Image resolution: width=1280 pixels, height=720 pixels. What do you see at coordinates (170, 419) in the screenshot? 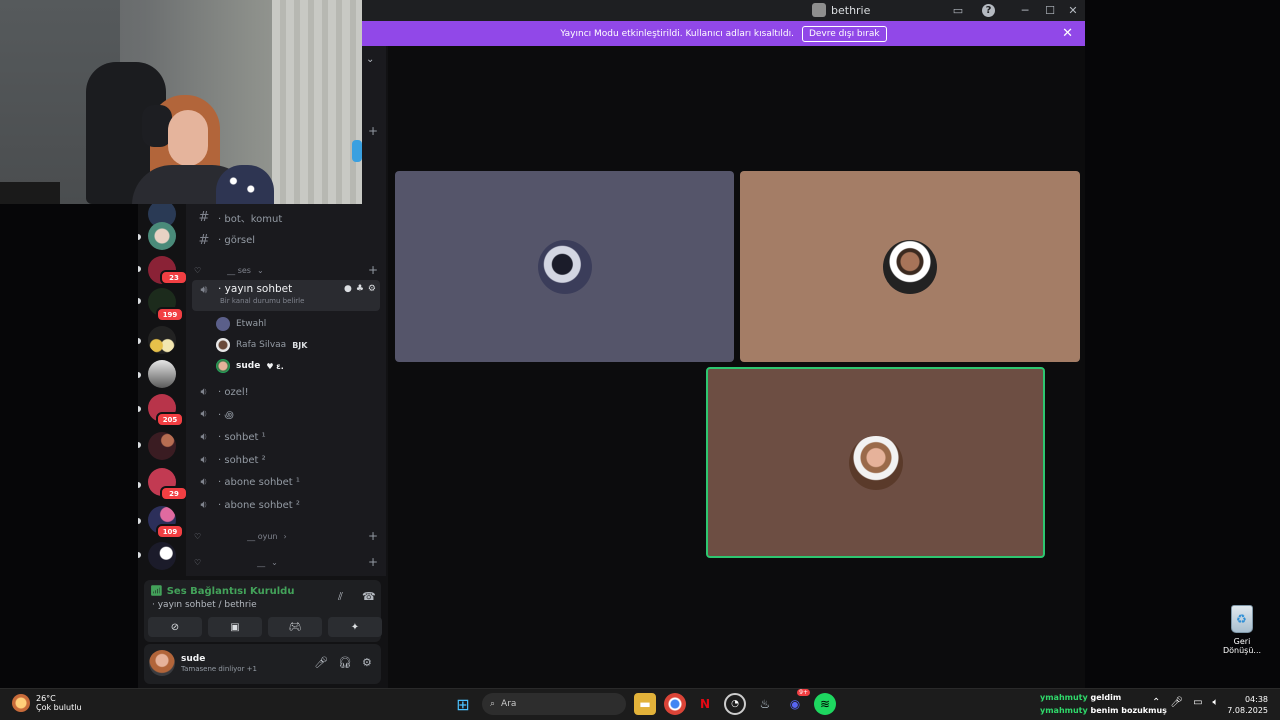
I see `unread-badge: 205` at bounding box center [170, 419].